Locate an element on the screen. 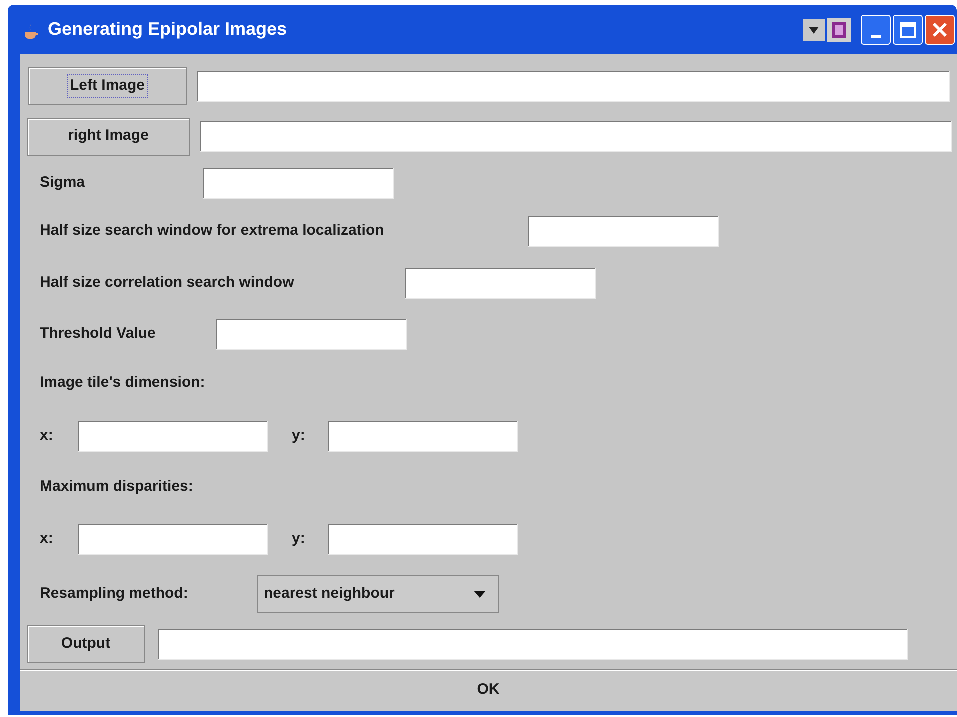 Image resolution: width=957 pixels, height=717 pixels. browse-button: Left Image is located at coordinates (107, 86).